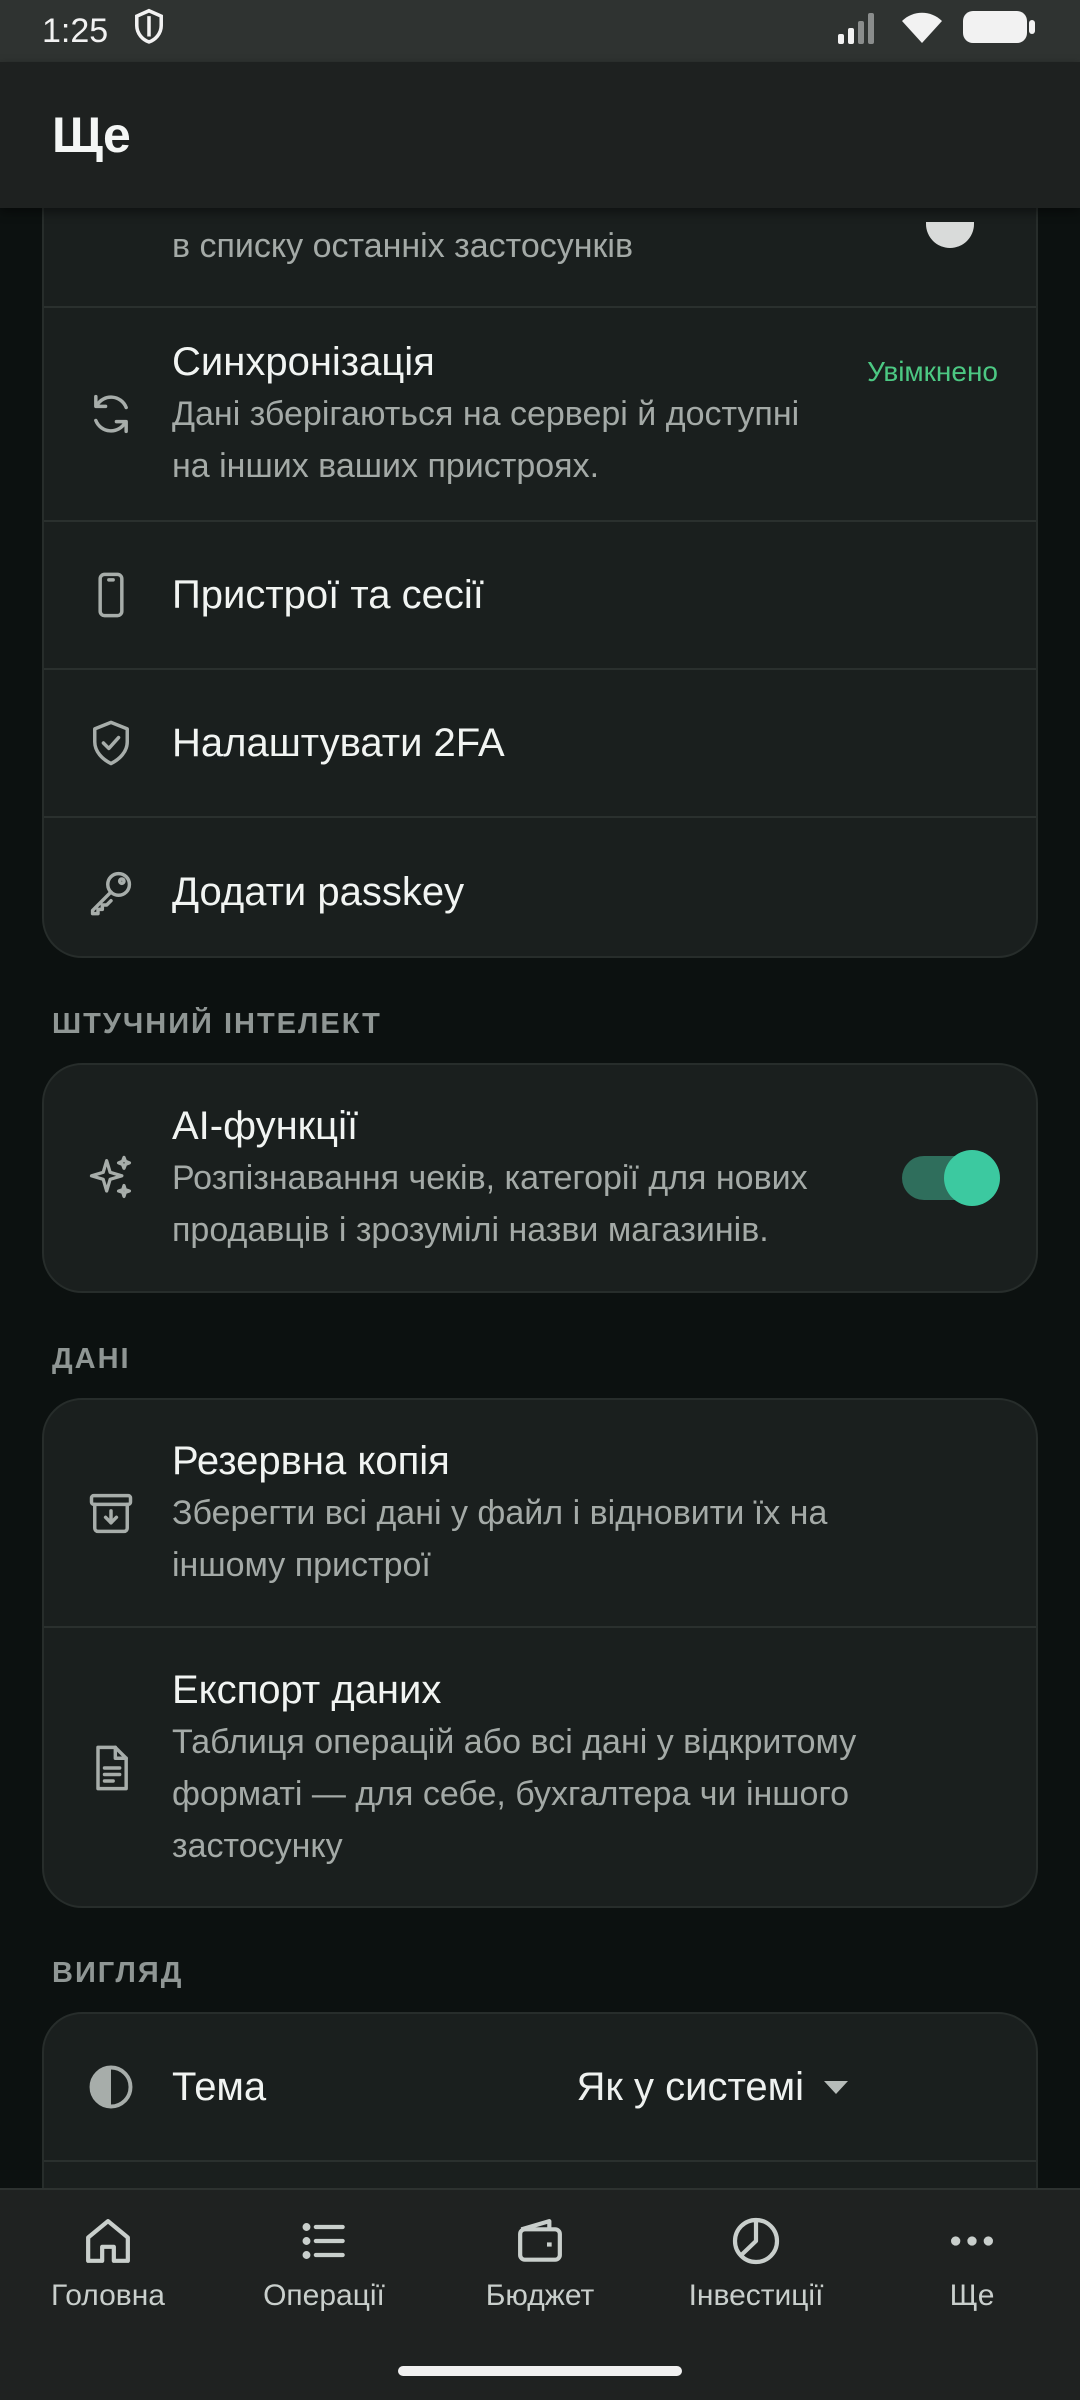 The height and width of the screenshot is (2400, 1080). I want to click on nav-budget: Бюджет, so click(540, 2263).